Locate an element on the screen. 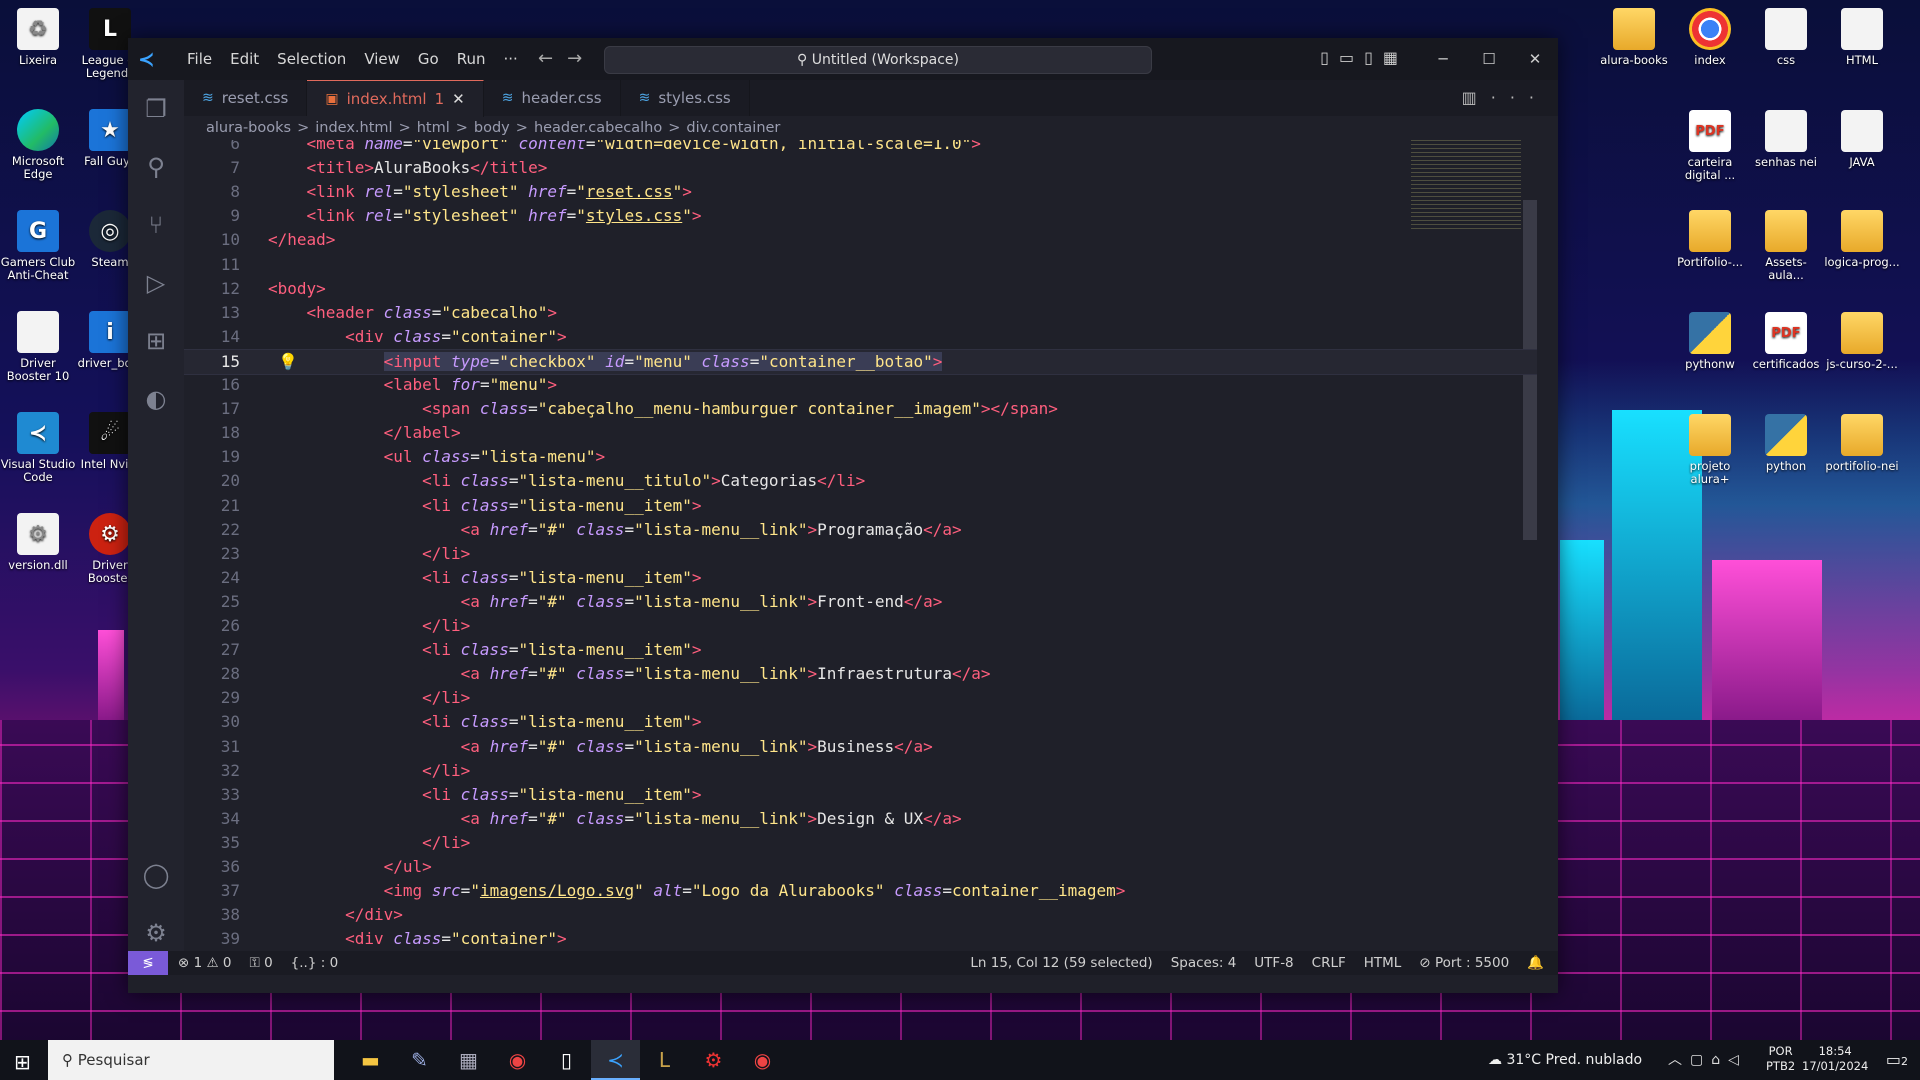 The width and height of the screenshot is (1920, 1080). menu-go: Go is located at coordinates (428, 59).